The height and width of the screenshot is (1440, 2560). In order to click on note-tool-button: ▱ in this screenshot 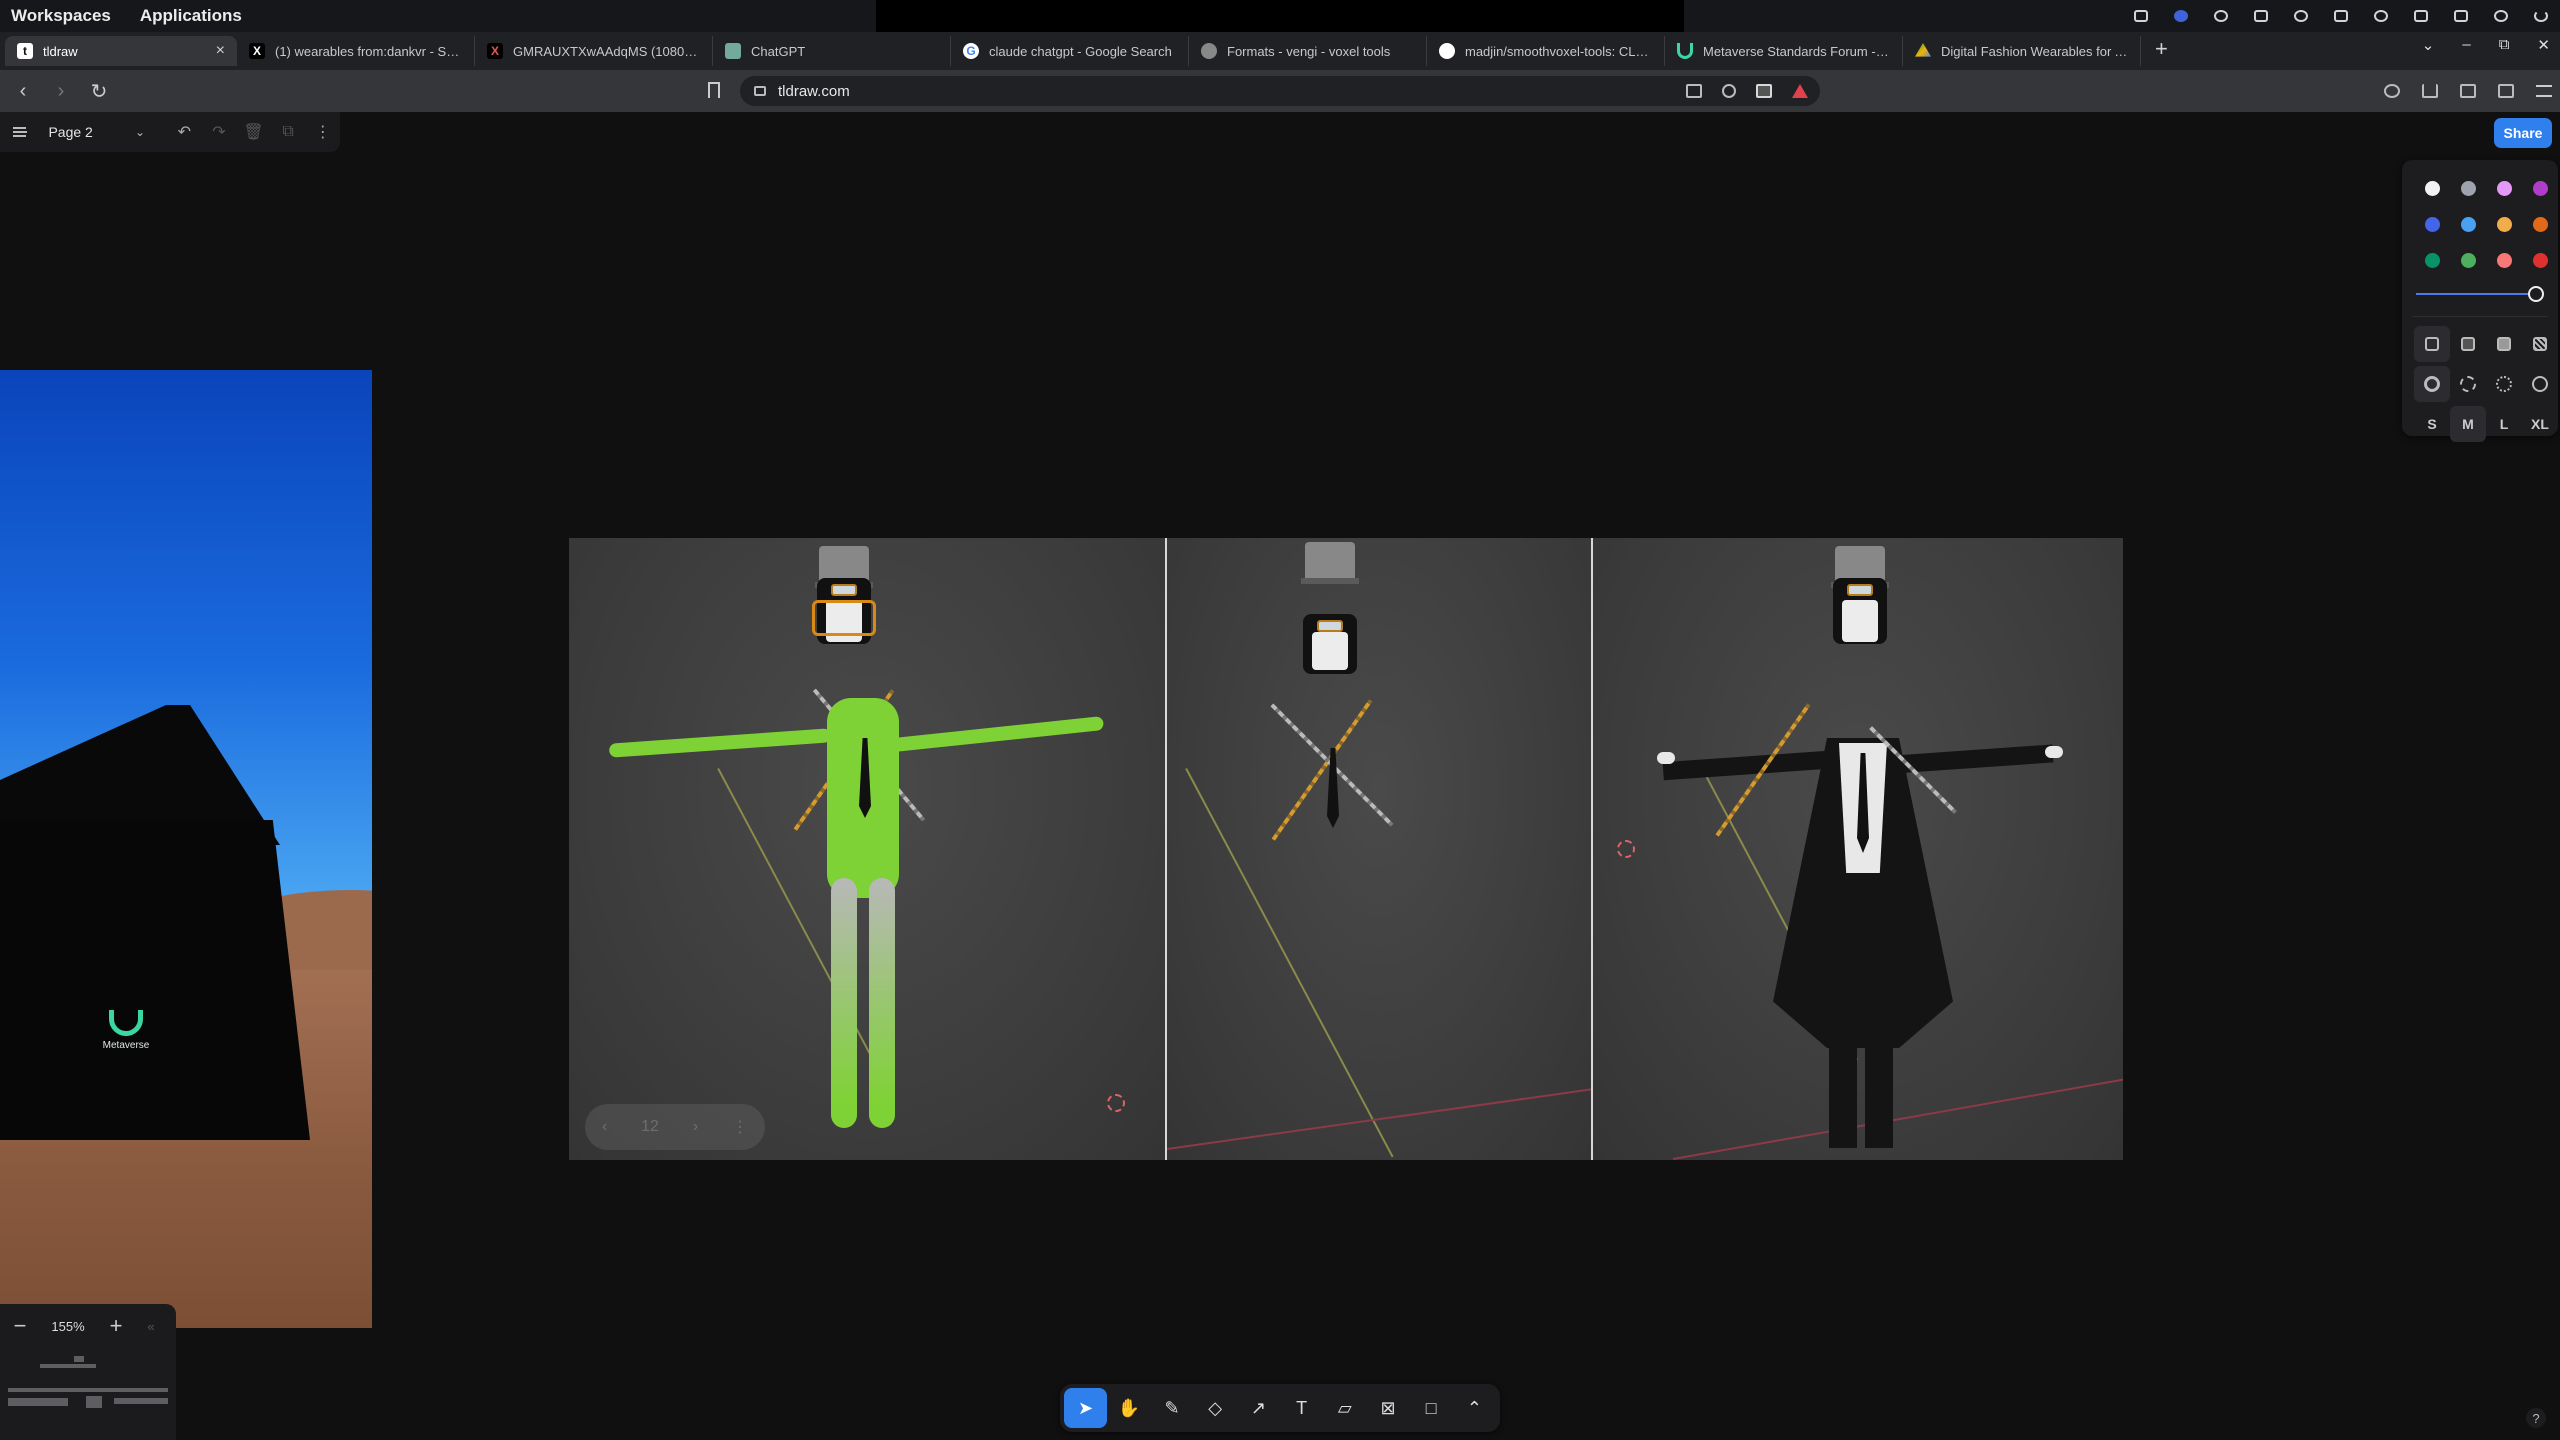, I will do `click(1344, 1408)`.